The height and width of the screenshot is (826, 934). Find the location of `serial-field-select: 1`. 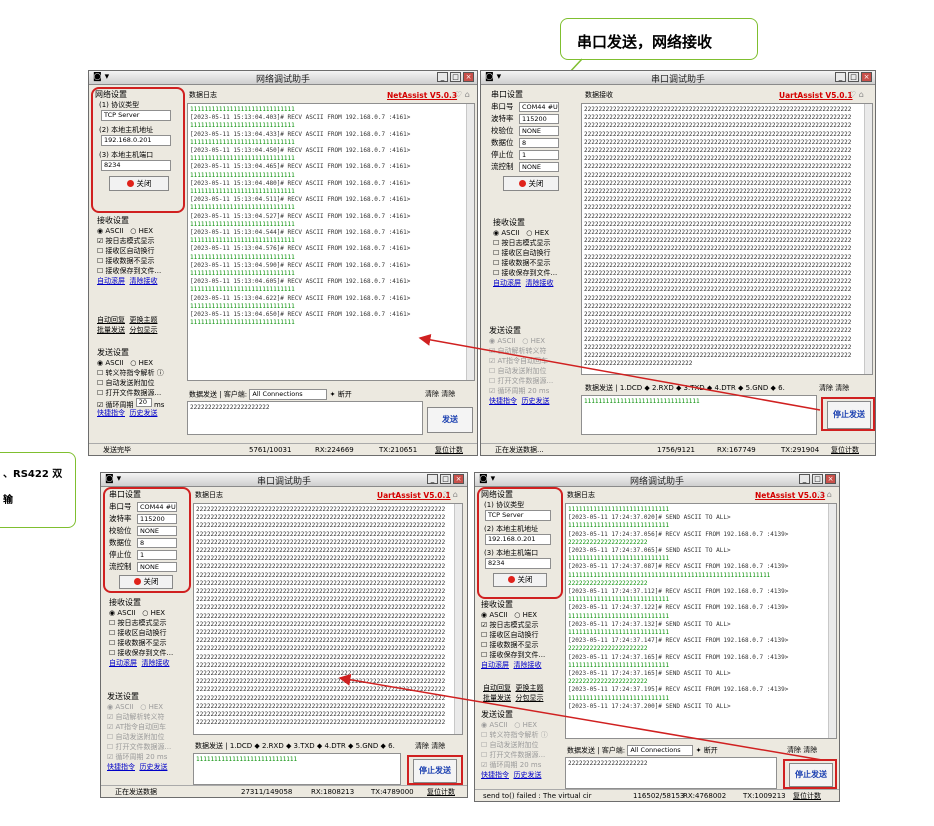

serial-field-select: 1 is located at coordinates (539, 154).